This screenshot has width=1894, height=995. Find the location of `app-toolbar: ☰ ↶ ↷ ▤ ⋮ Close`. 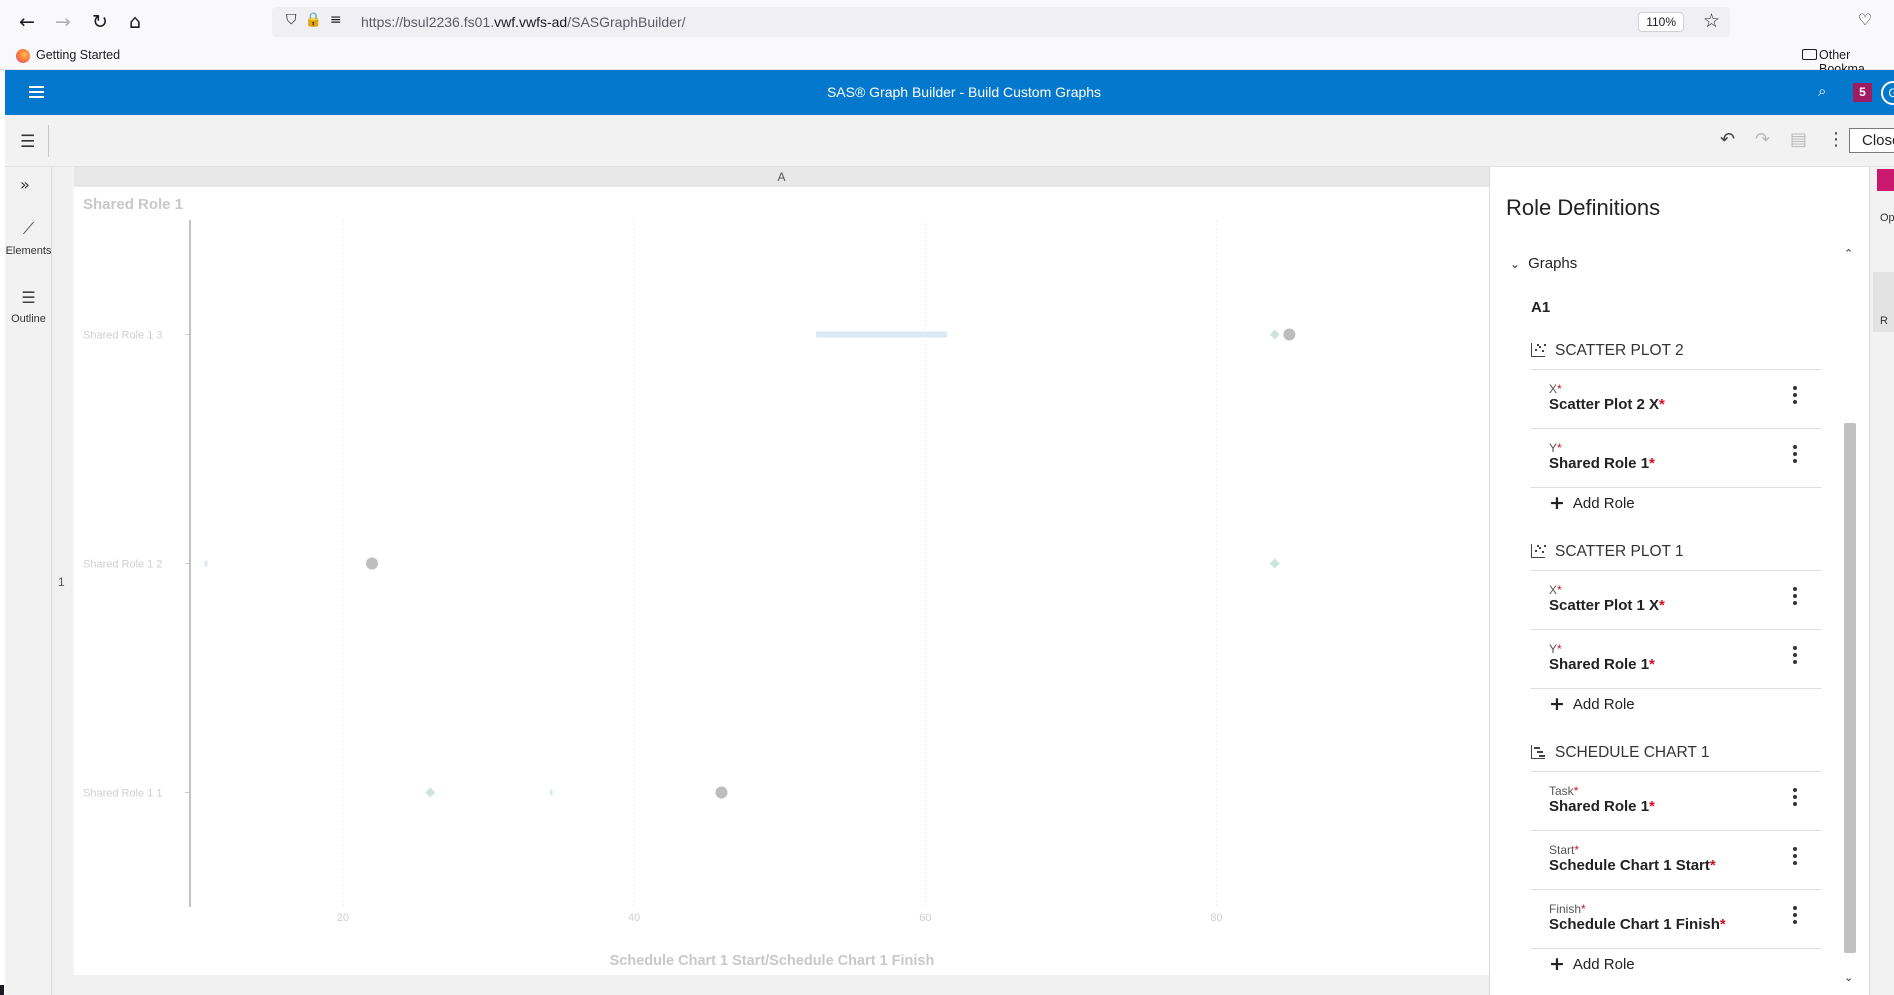

app-toolbar: ☰ ↶ ↷ ▤ ⋮ Close is located at coordinates (949, 141).